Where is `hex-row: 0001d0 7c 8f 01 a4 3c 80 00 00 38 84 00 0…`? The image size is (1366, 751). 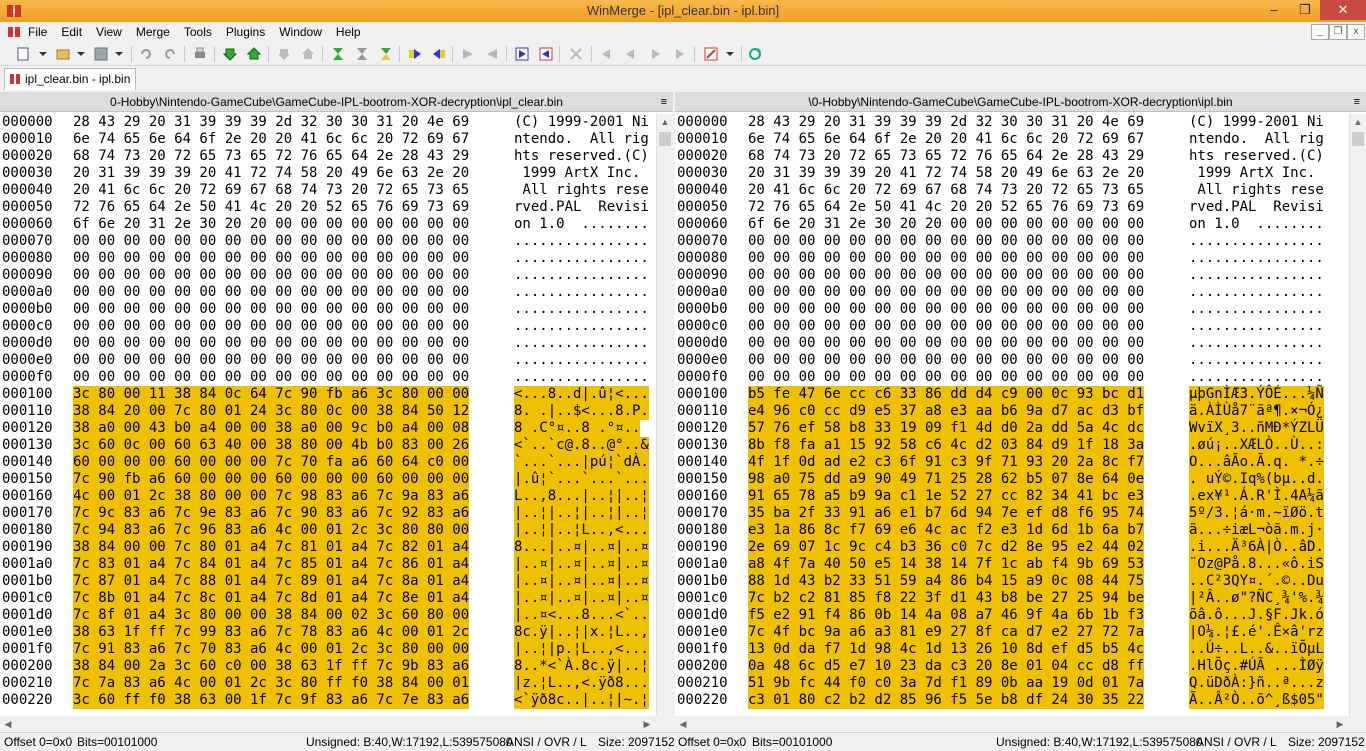 hex-row: 0001d0 7c 8f 01 a4 3c 80 00 00 38 84 00 0… is located at coordinates (325, 615).